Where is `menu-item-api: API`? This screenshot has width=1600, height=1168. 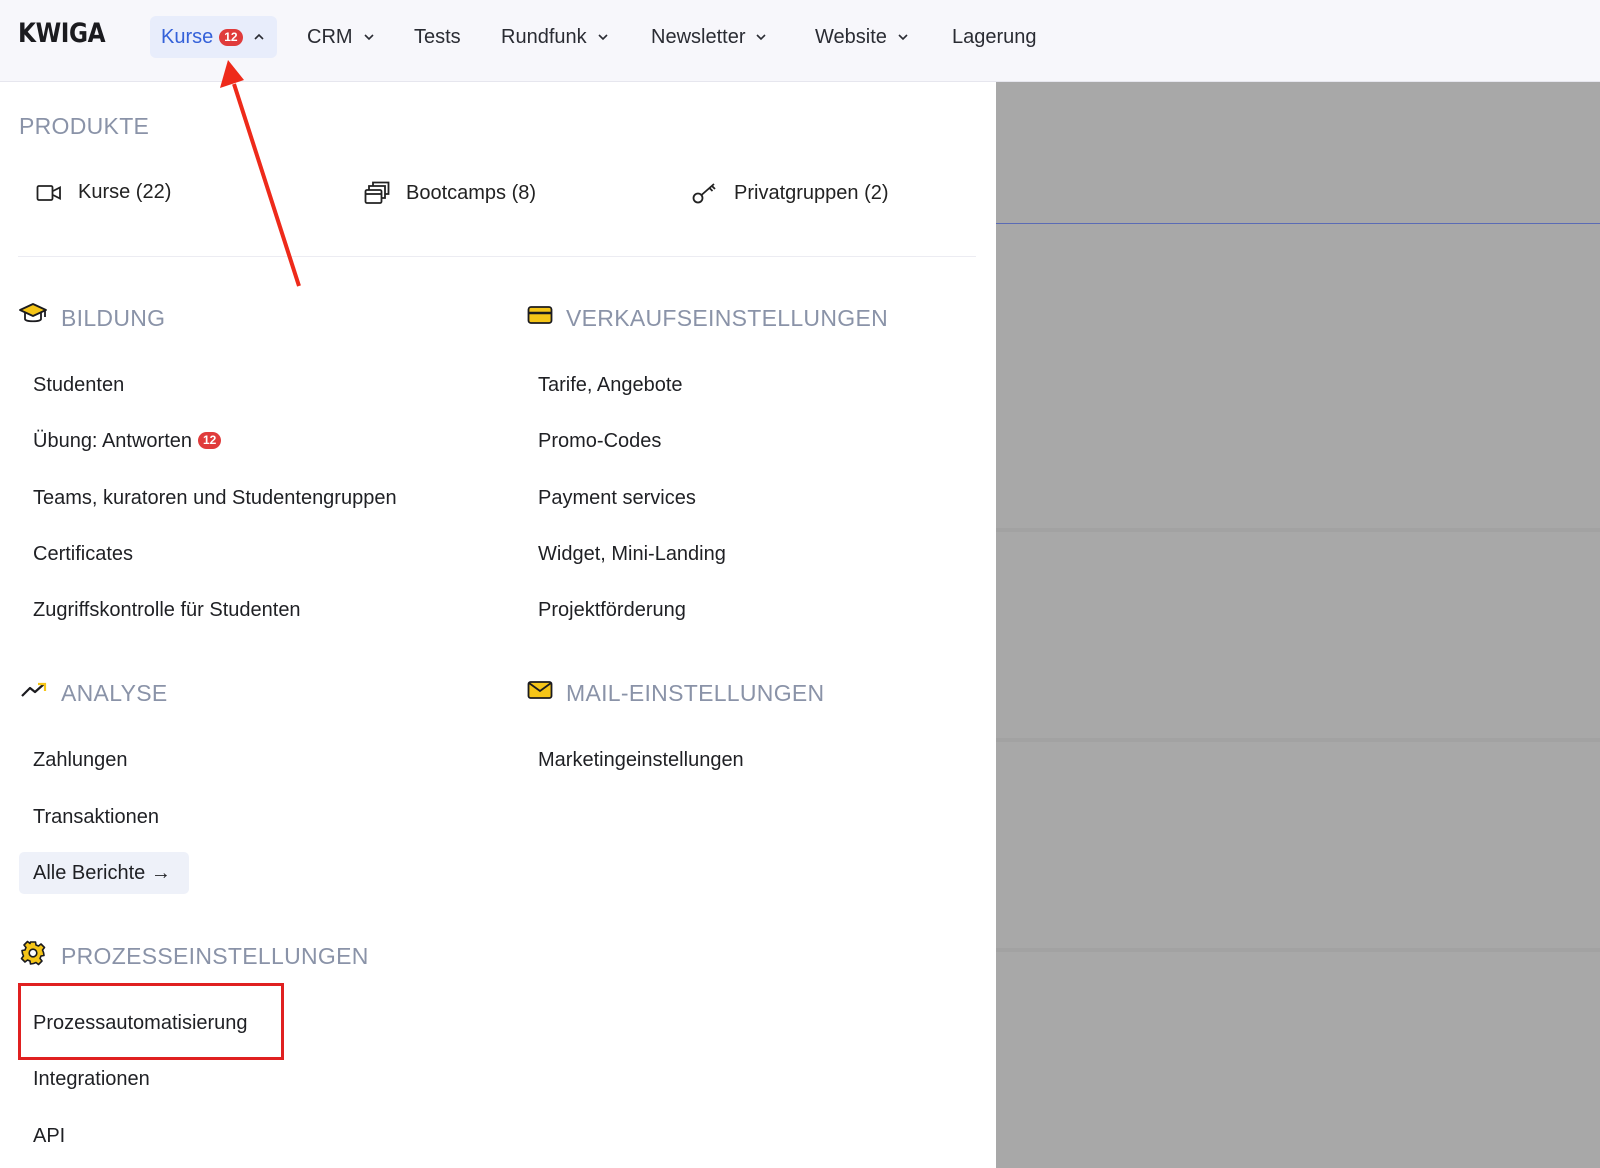
menu-item-api: API is located at coordinates (49, 1136).